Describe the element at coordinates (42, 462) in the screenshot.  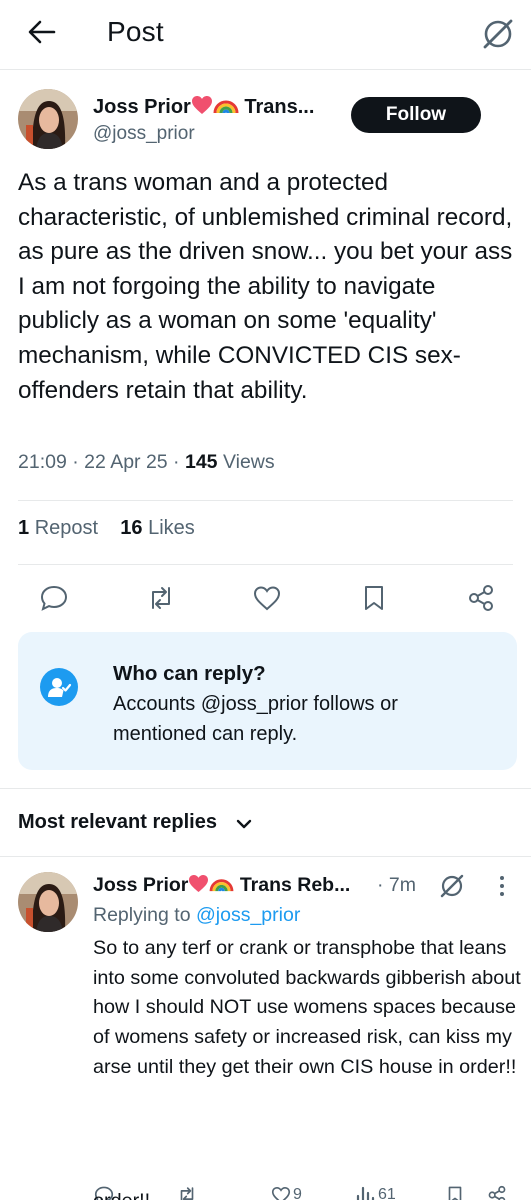
I see `post-time: 21:09` at that location.